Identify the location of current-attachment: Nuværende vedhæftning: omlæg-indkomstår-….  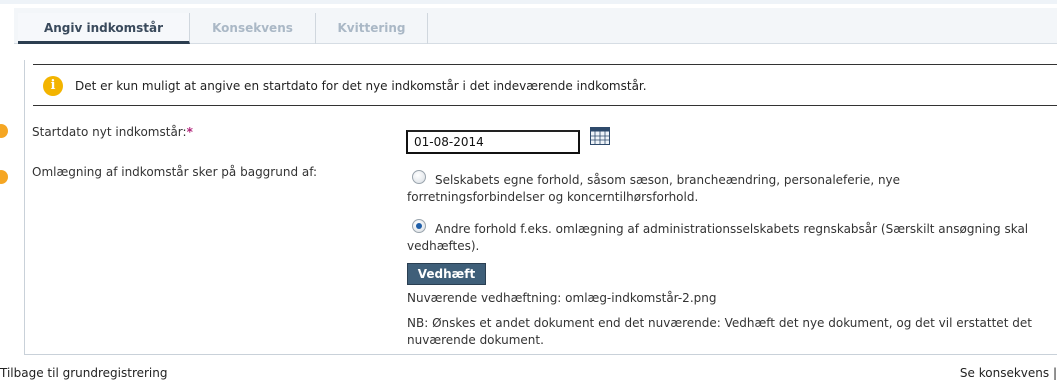
(562, 298).